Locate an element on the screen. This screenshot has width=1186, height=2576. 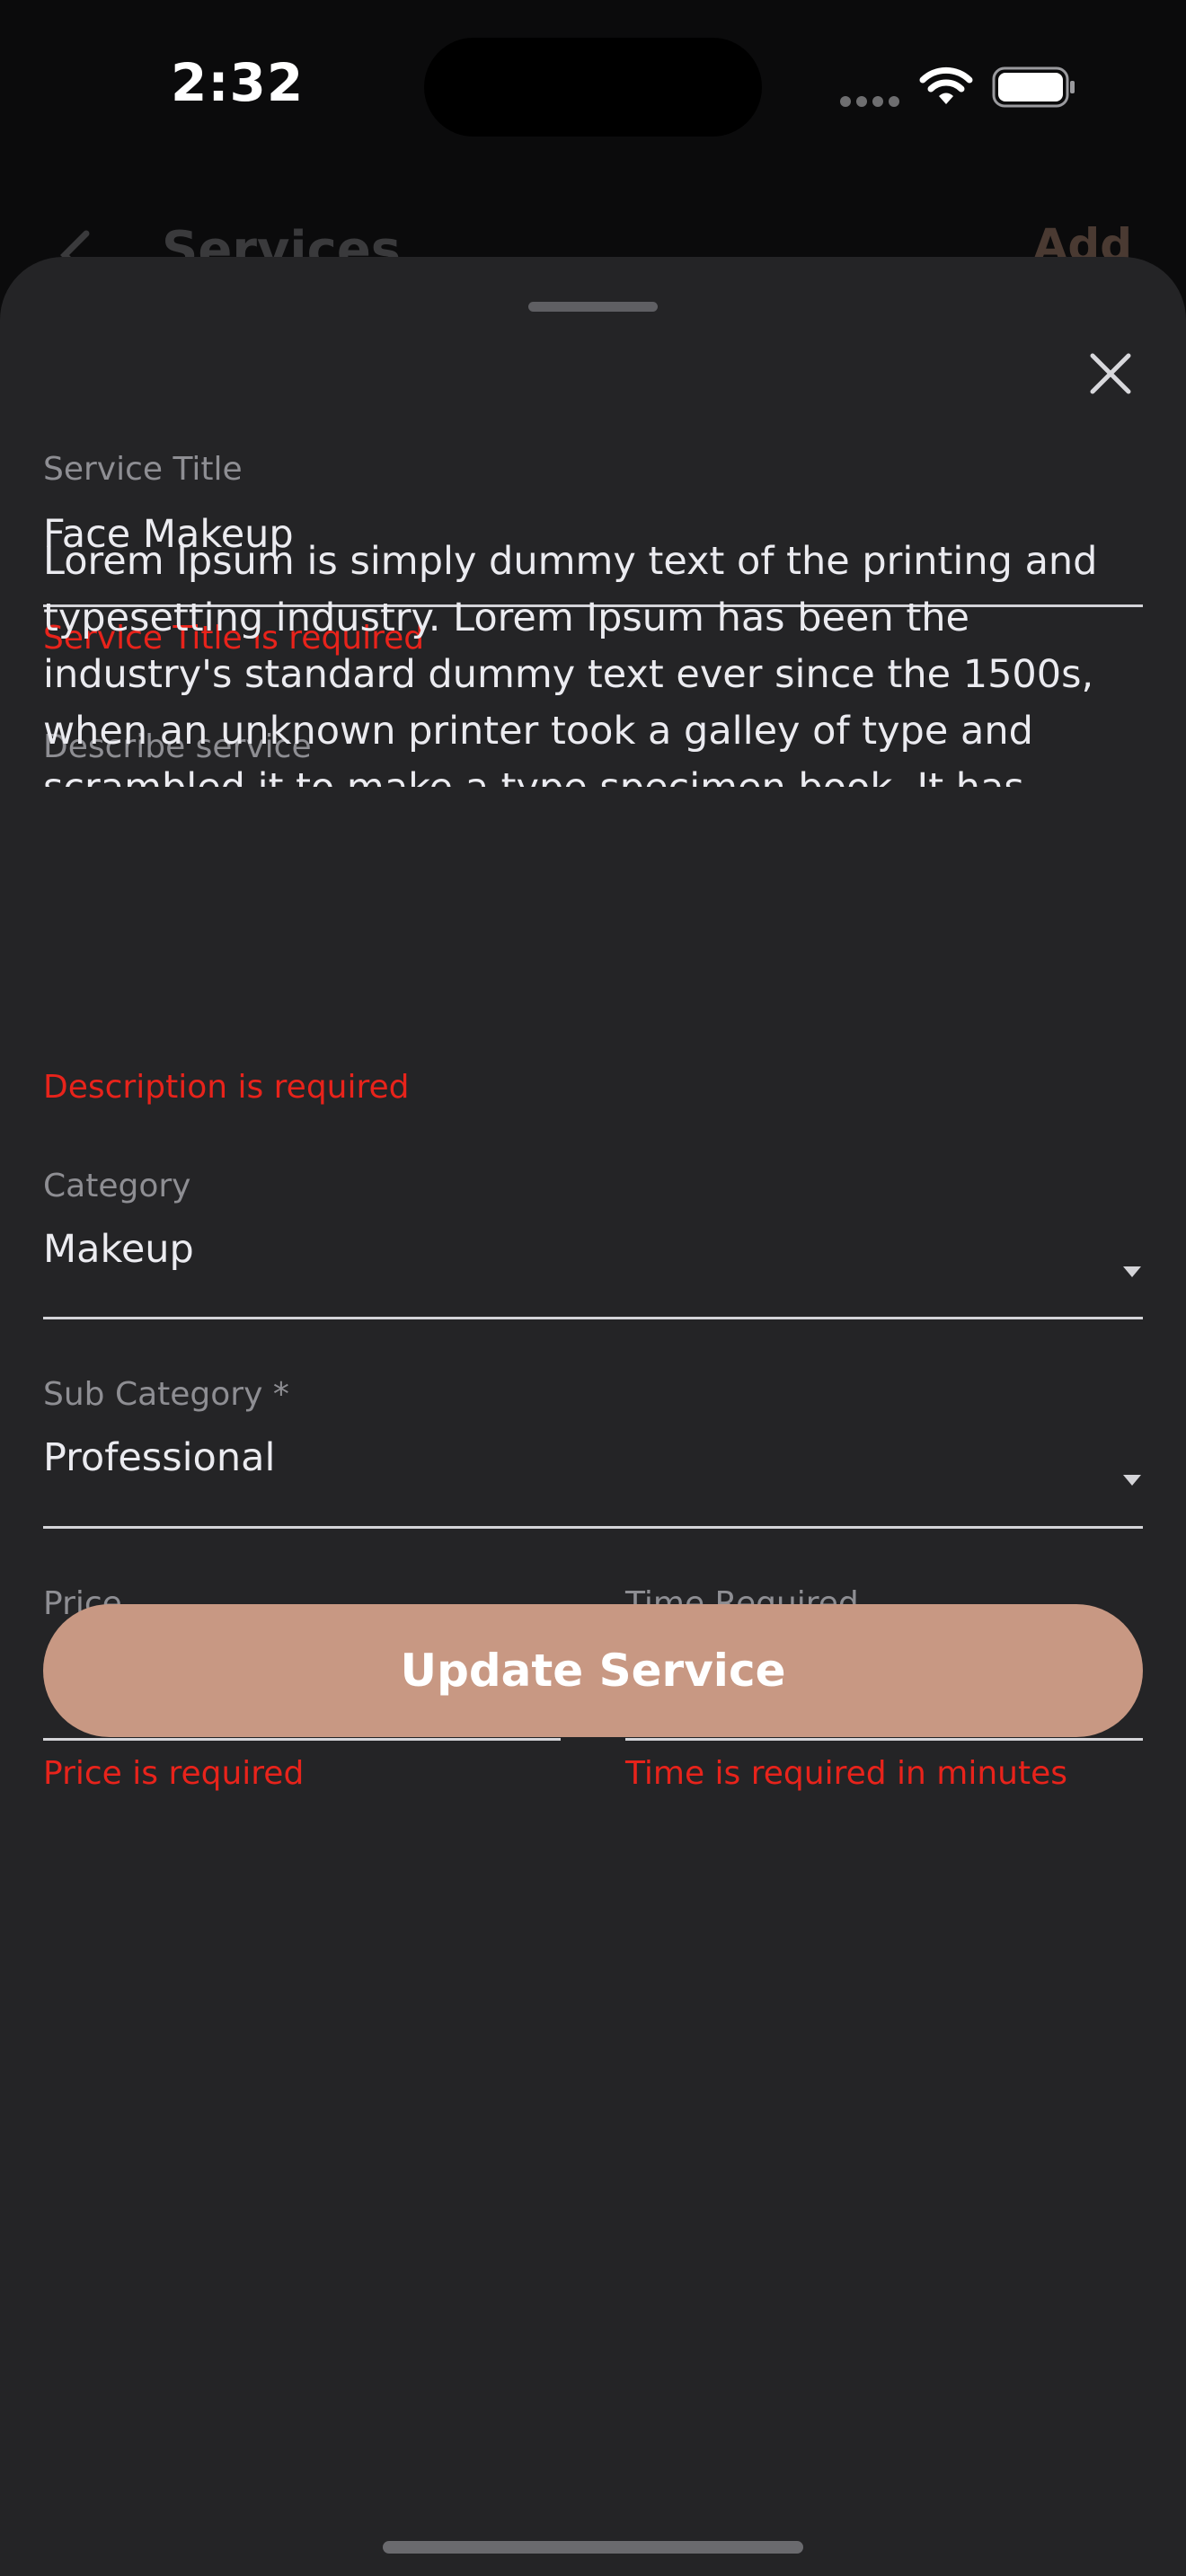
sub-category-select: Professional is located at coordinates (159, 1457).